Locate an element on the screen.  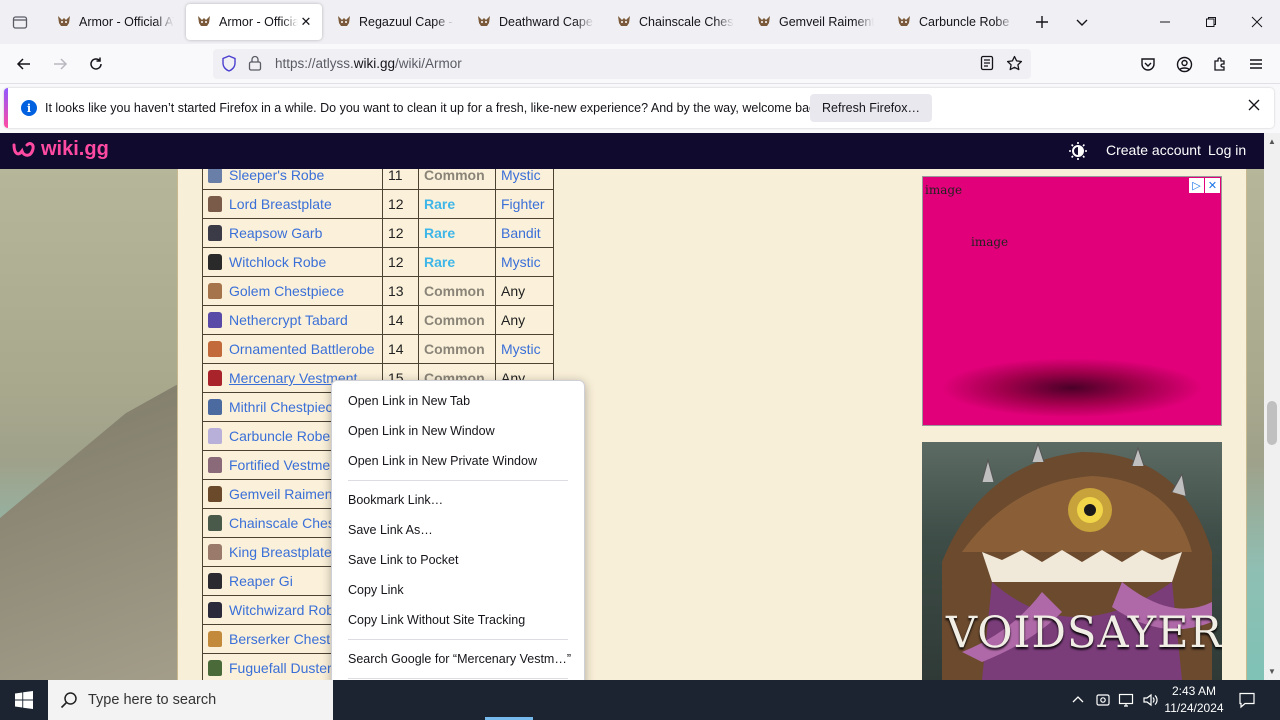
item-link: Witchwizard Robe is located at coordinates (285, 610).